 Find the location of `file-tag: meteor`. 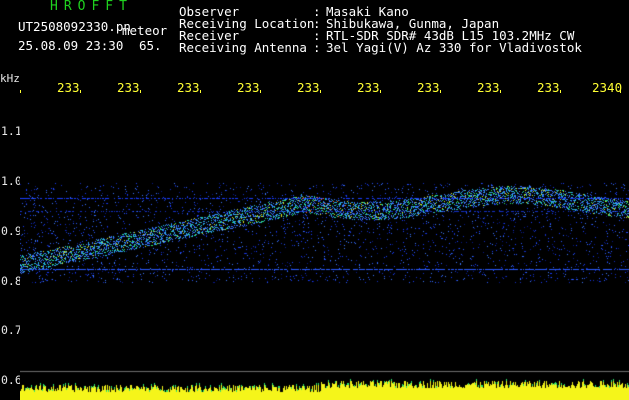

file-tag: meteor is located at coordinates (145, 30).